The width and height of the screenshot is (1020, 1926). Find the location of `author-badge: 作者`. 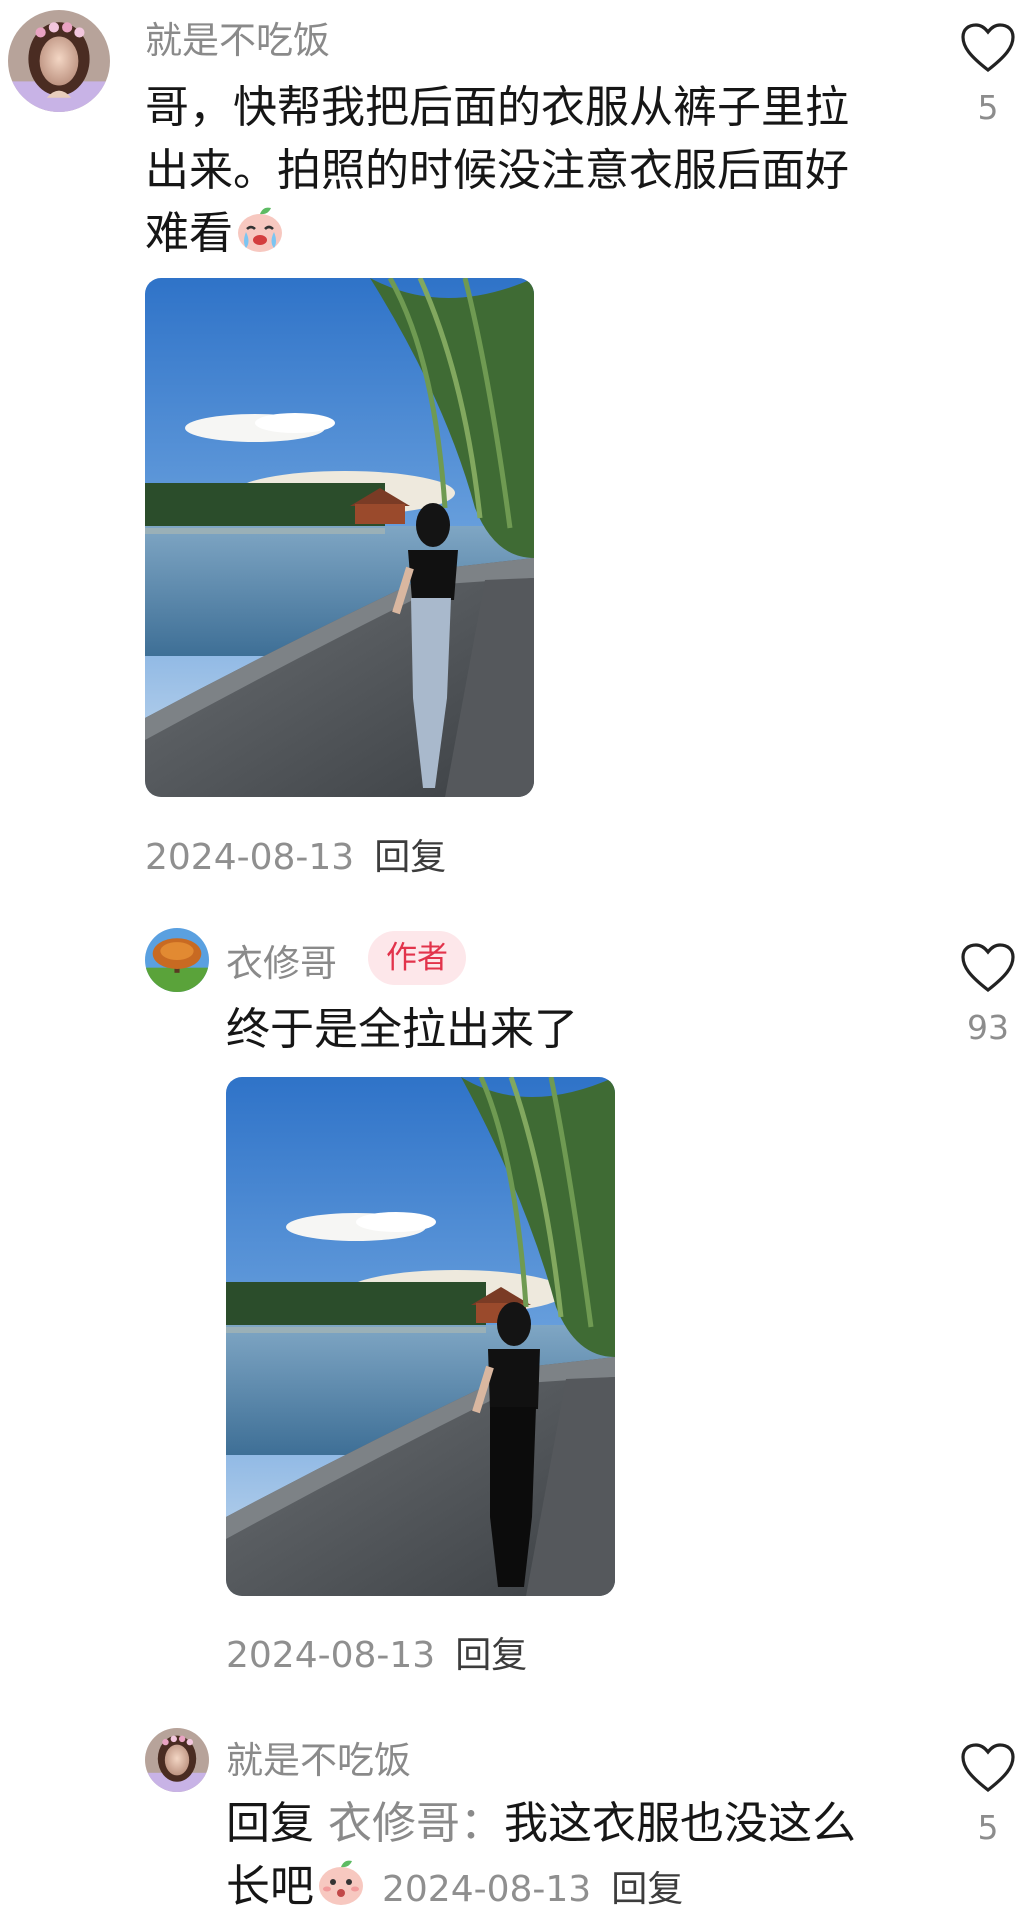

author-badge: 作者 is located at coordinates (417, 958).